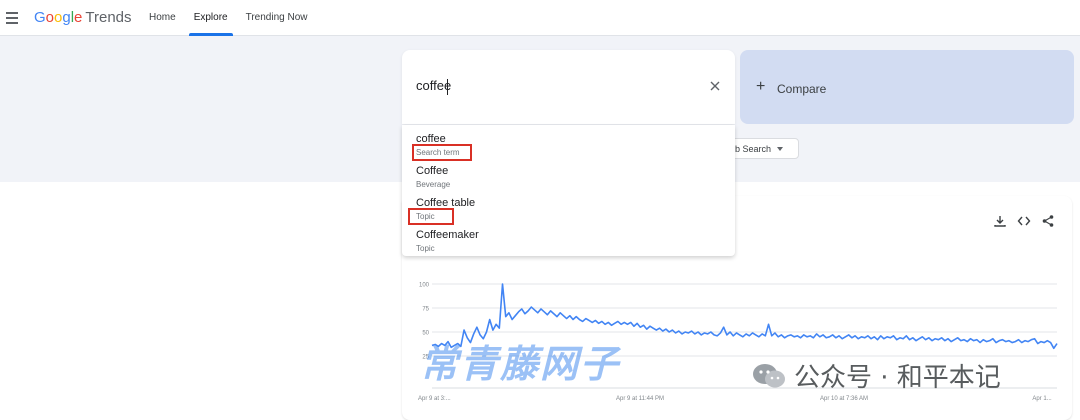 This screenshot has width=1080, height=420. I want to click on search-input, so click(556, 85).